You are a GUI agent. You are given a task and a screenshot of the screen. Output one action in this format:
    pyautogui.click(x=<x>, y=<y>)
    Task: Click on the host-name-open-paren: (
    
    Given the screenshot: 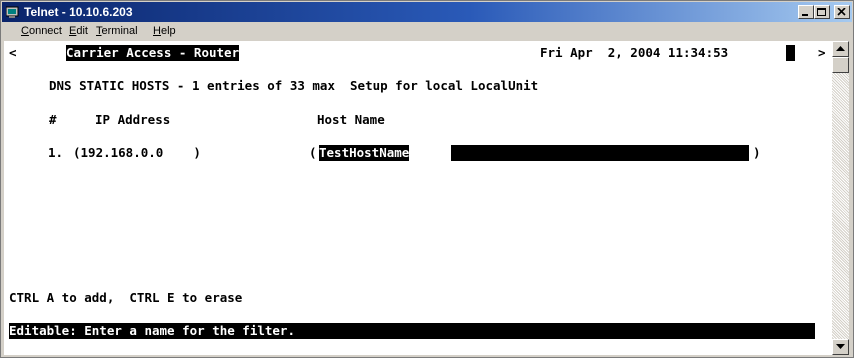 What is the action you would take?
    pyautogui.click(x=313, y=152)
    